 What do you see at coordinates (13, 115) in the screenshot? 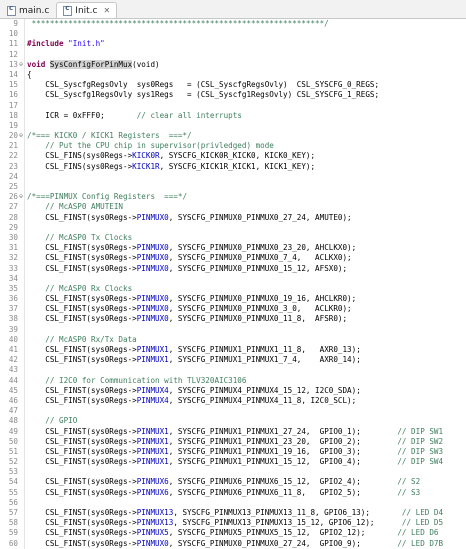
I see `line-number: 18` at bounding box center [13, 115].